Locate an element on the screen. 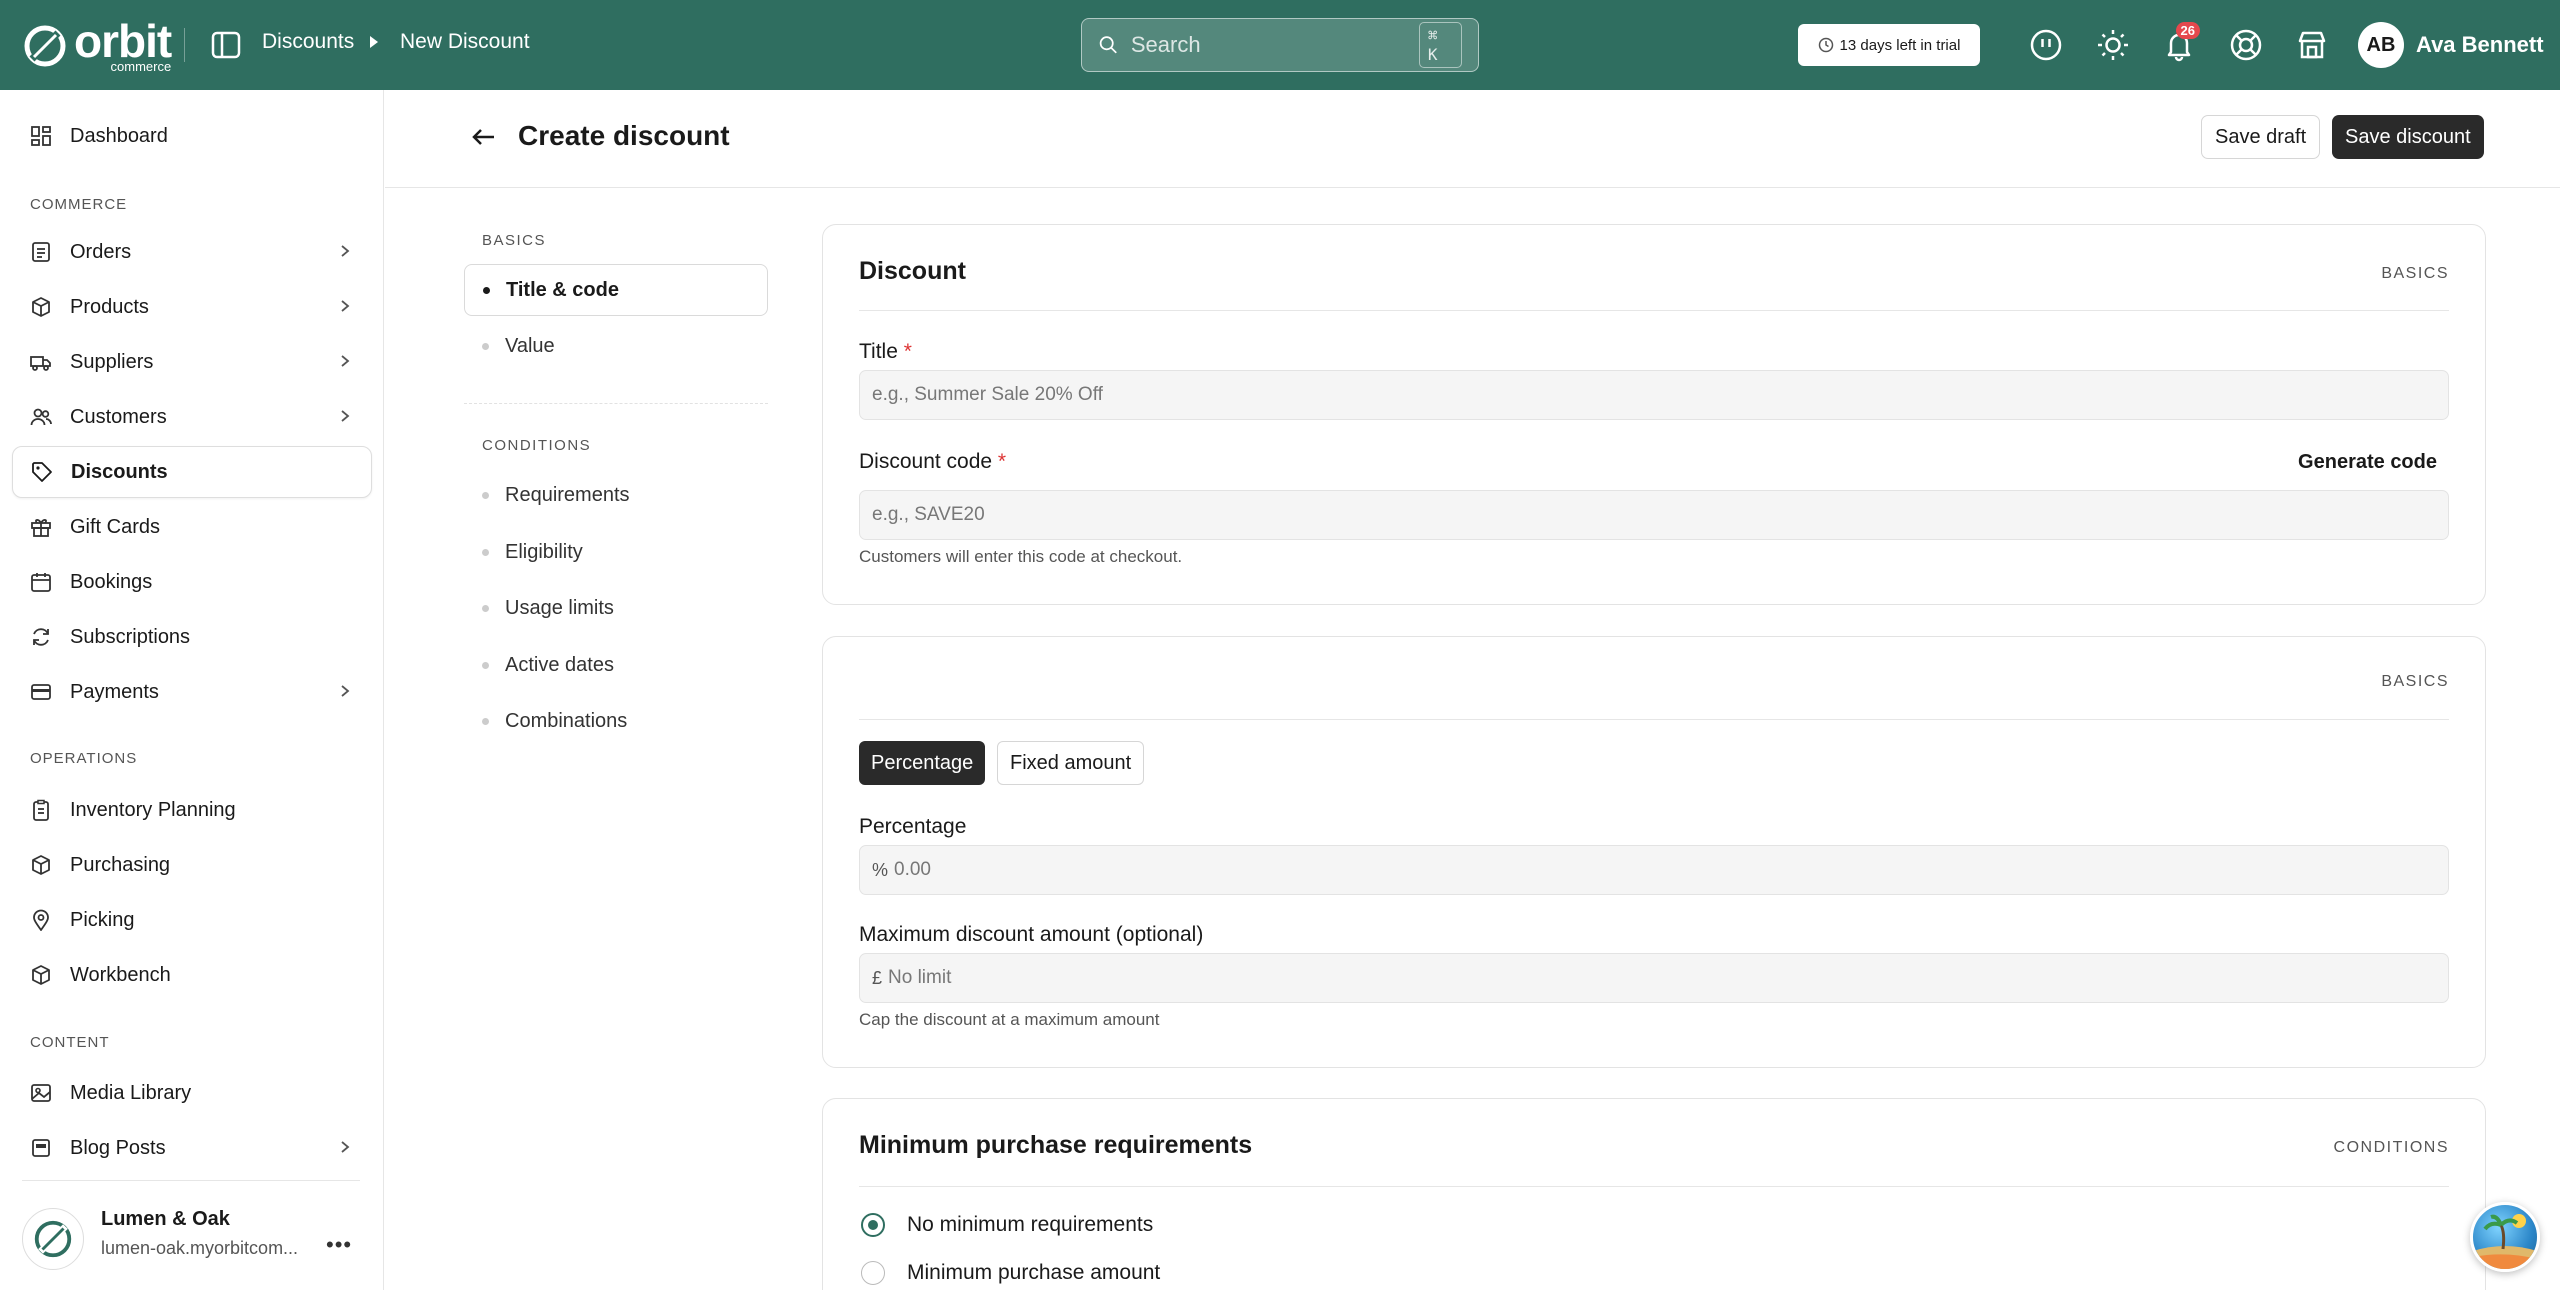  user-name: Ava Bennett is located at coordinates (2480, 45).